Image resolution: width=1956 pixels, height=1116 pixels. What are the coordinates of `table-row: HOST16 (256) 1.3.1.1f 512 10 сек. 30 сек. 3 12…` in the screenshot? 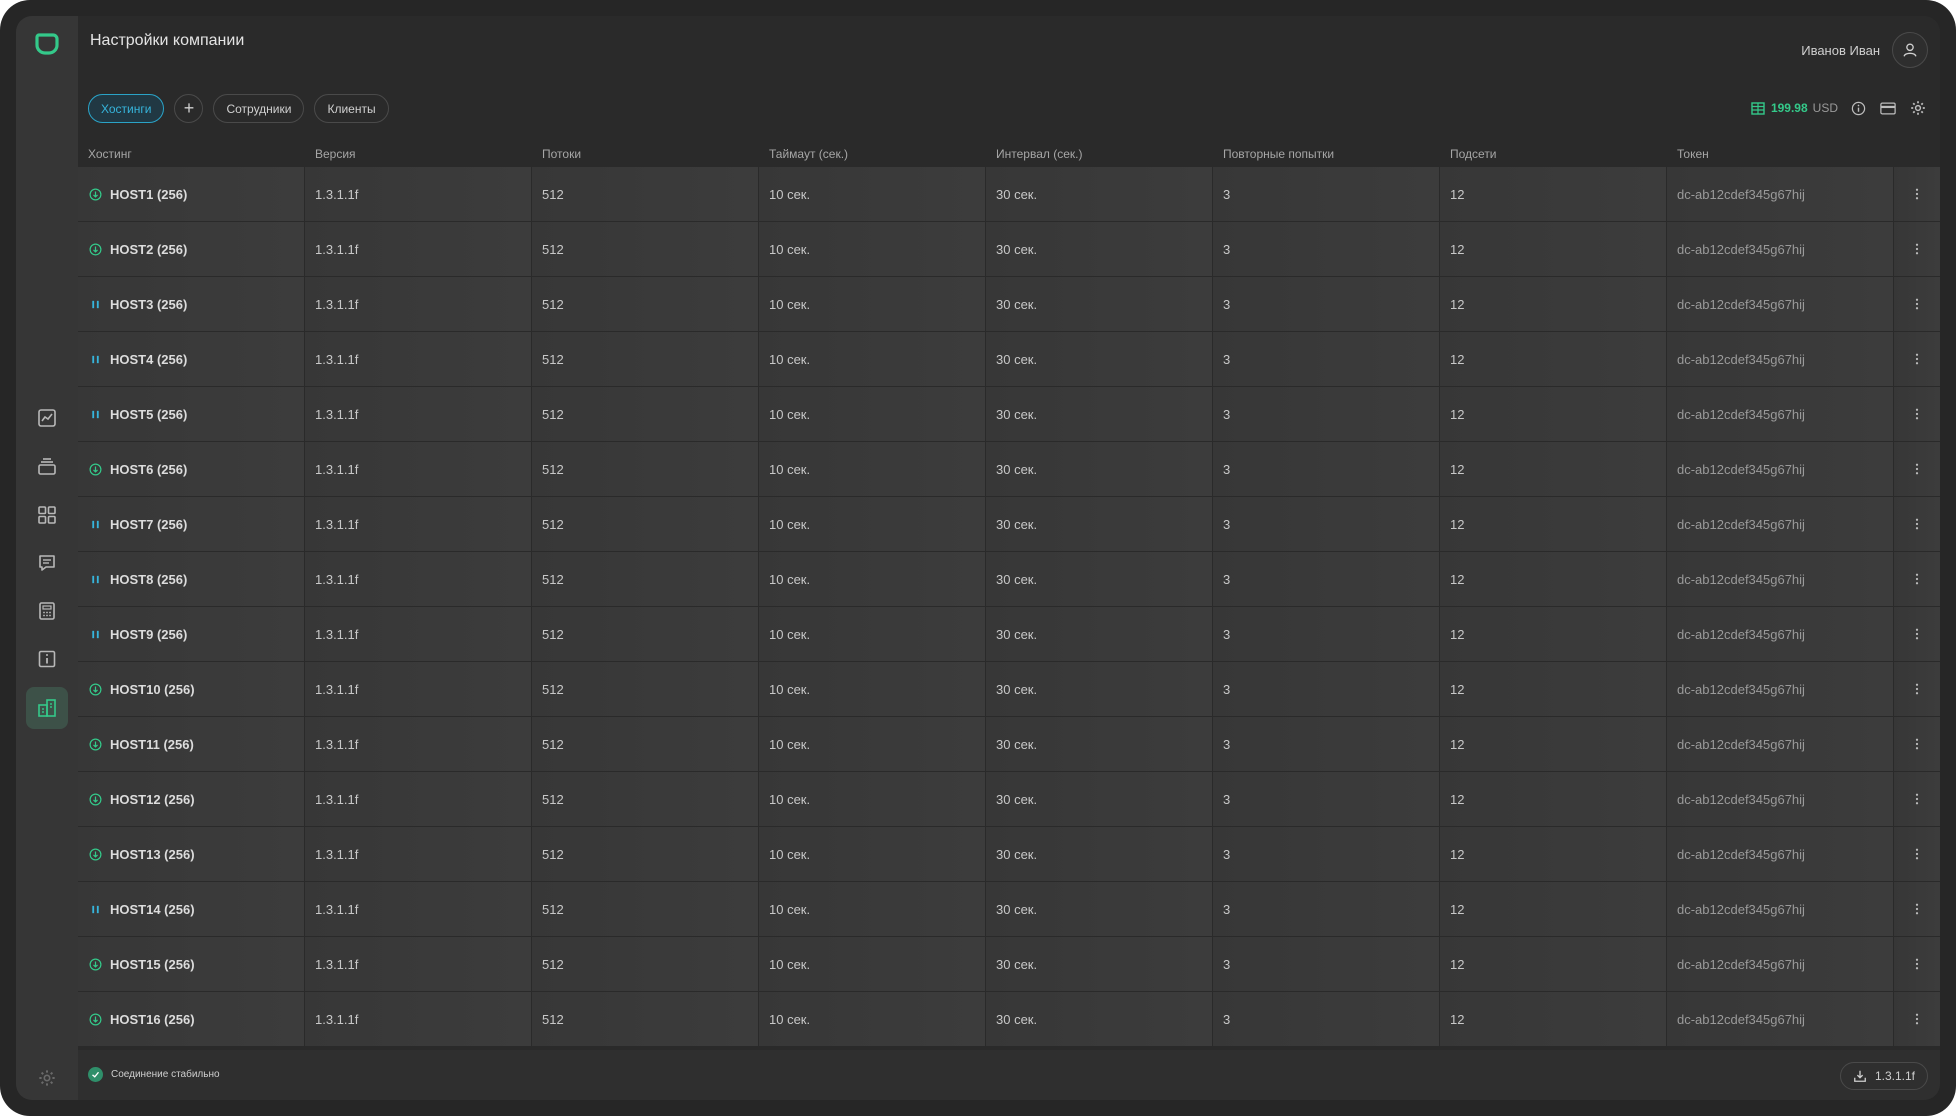 It's located at (1009, 1019).